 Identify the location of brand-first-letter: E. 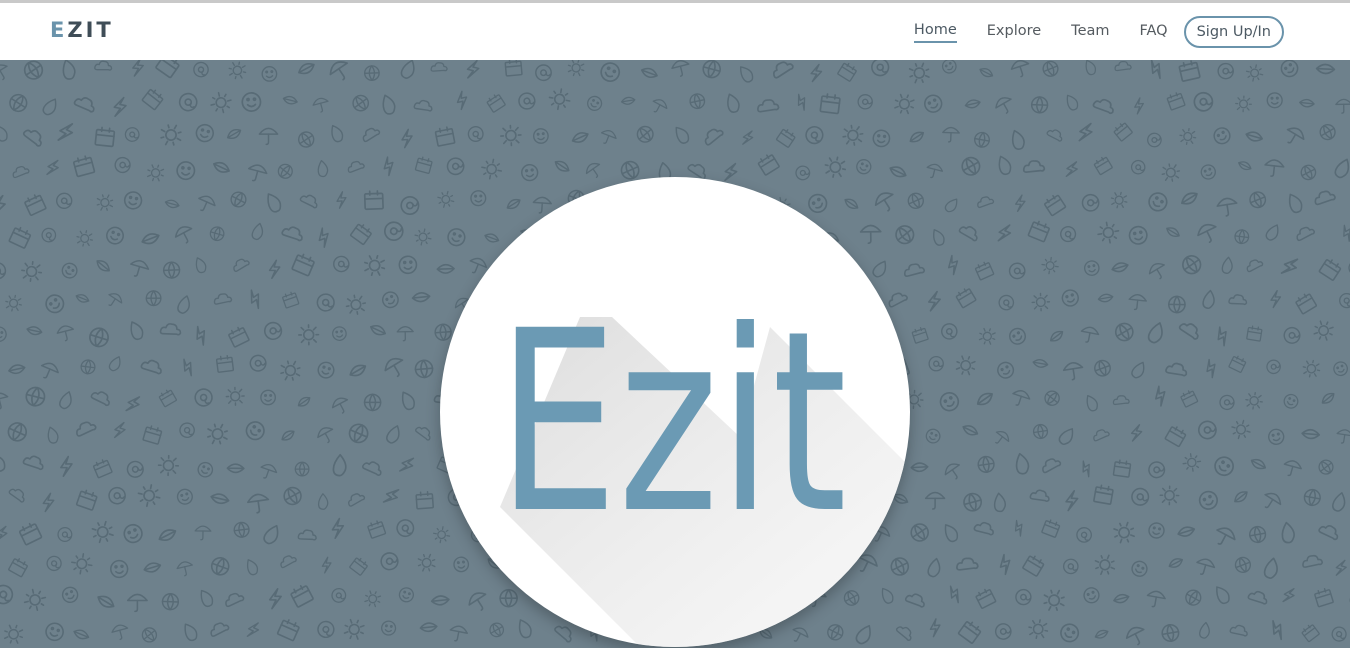
(59, 30).